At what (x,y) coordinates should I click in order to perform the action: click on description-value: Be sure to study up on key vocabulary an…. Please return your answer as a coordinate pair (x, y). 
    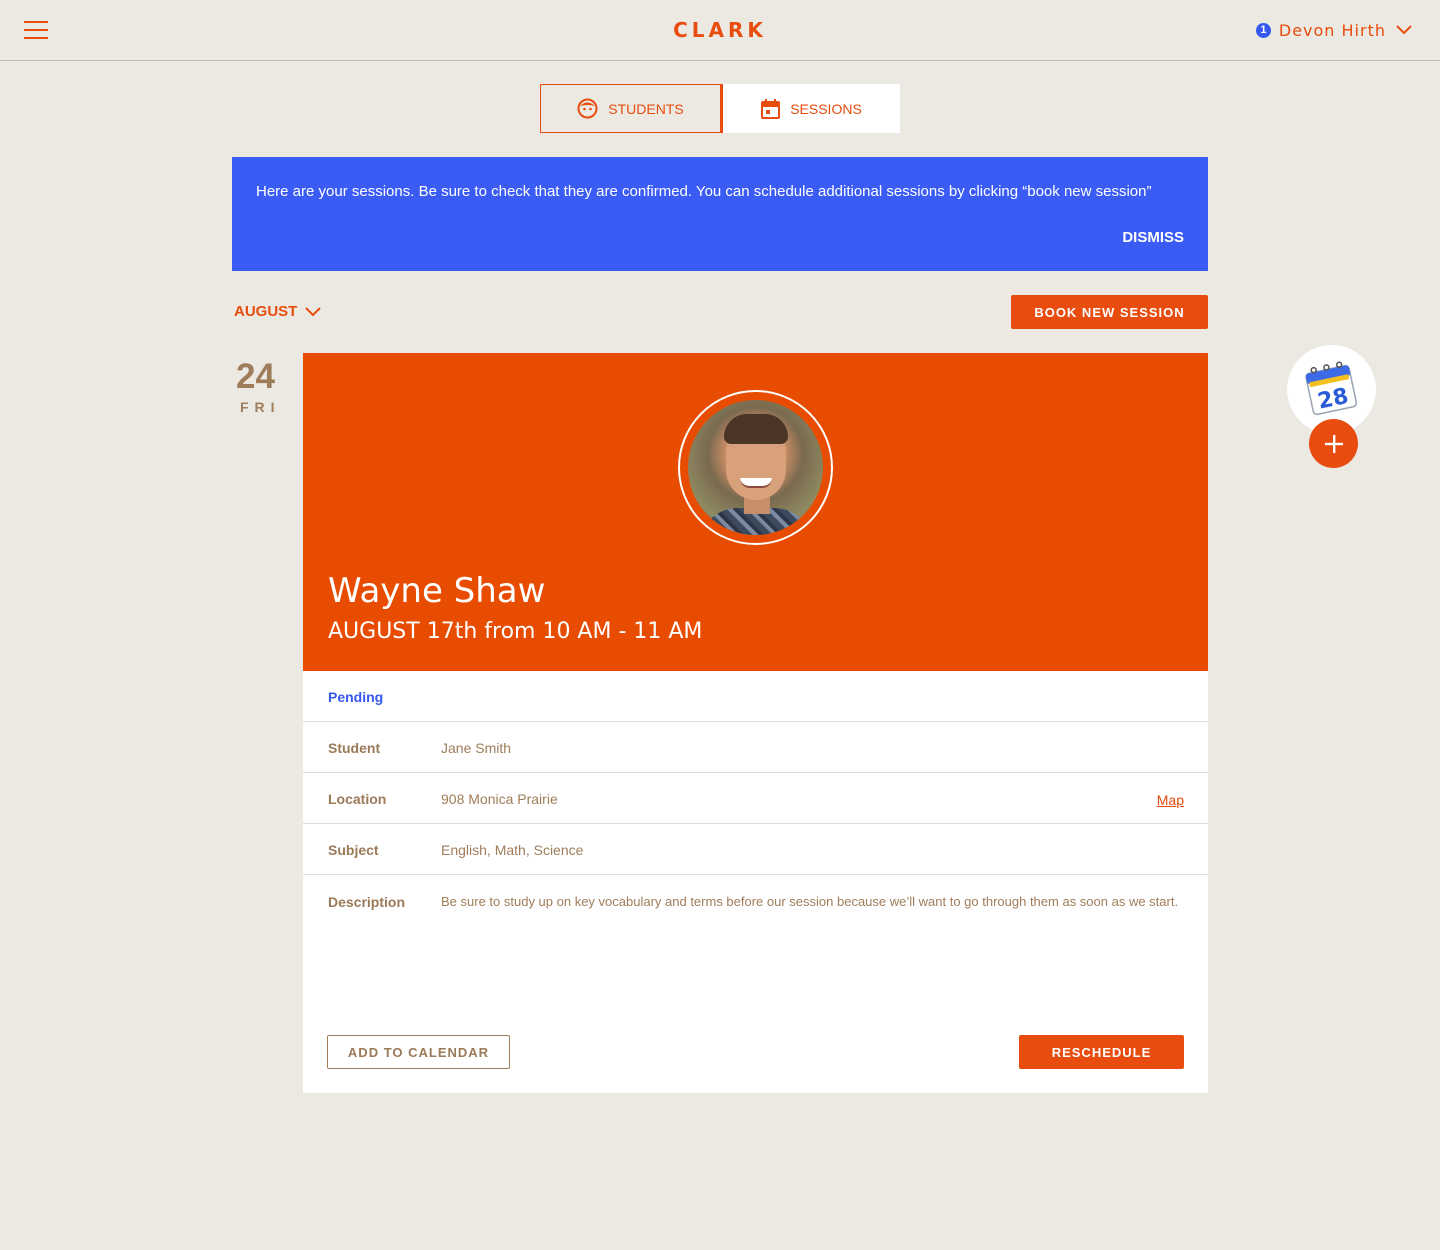
    Looking at the image, I should click on (810, 901).